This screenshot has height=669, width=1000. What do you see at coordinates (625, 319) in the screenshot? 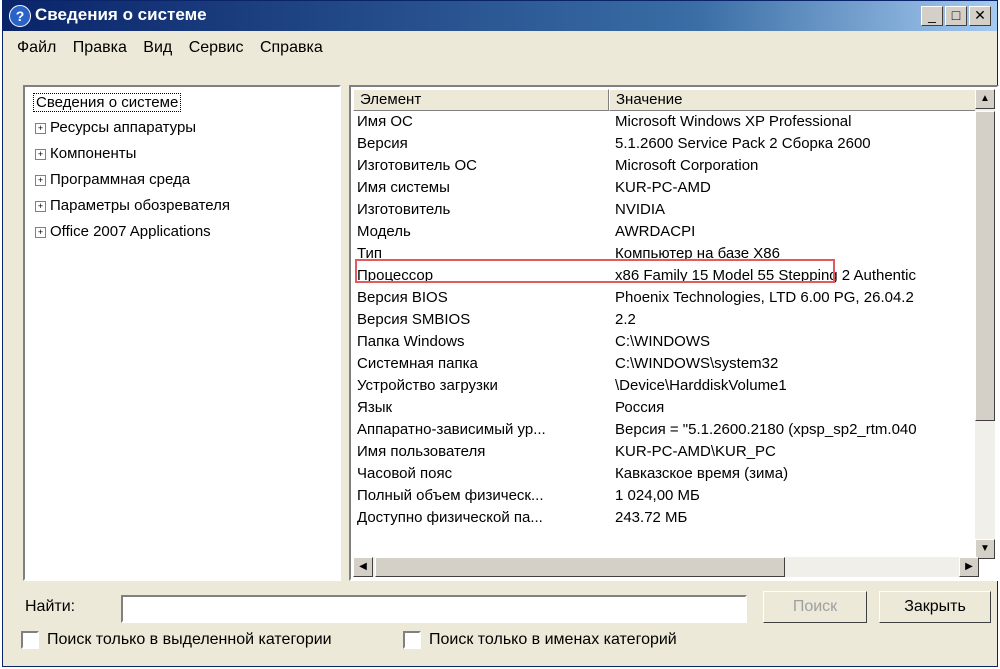
I see `row-element-value: 2.2` at bounding box center [625, 319].